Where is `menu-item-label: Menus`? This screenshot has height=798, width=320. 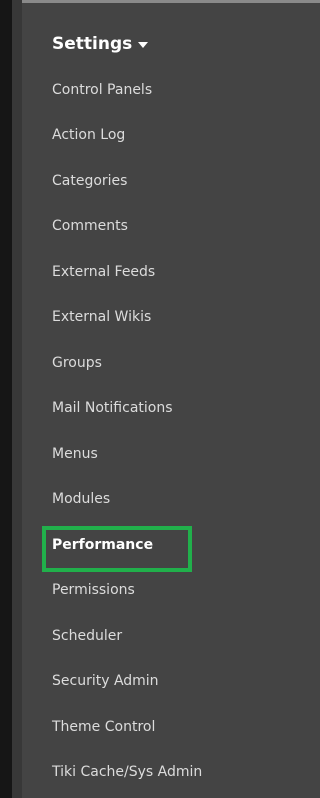
menu-item-label: Menus is located at coordinates (75, 453).